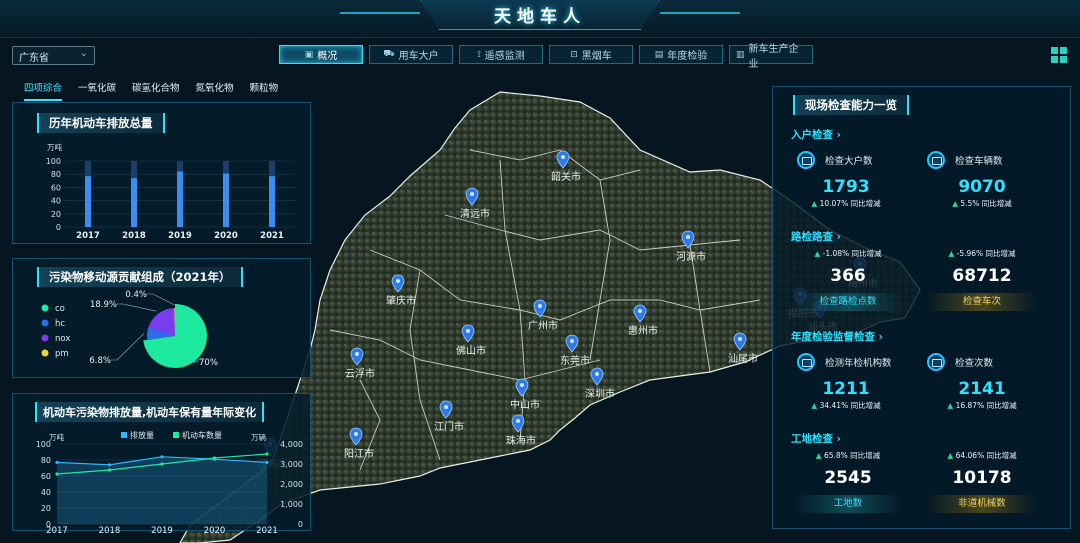  Describe the element at coordinates (150, 412) in the screenshot. I see `emission-ownership-title: 机动车污染物排放量,机动车保有量年际变化` at that location.